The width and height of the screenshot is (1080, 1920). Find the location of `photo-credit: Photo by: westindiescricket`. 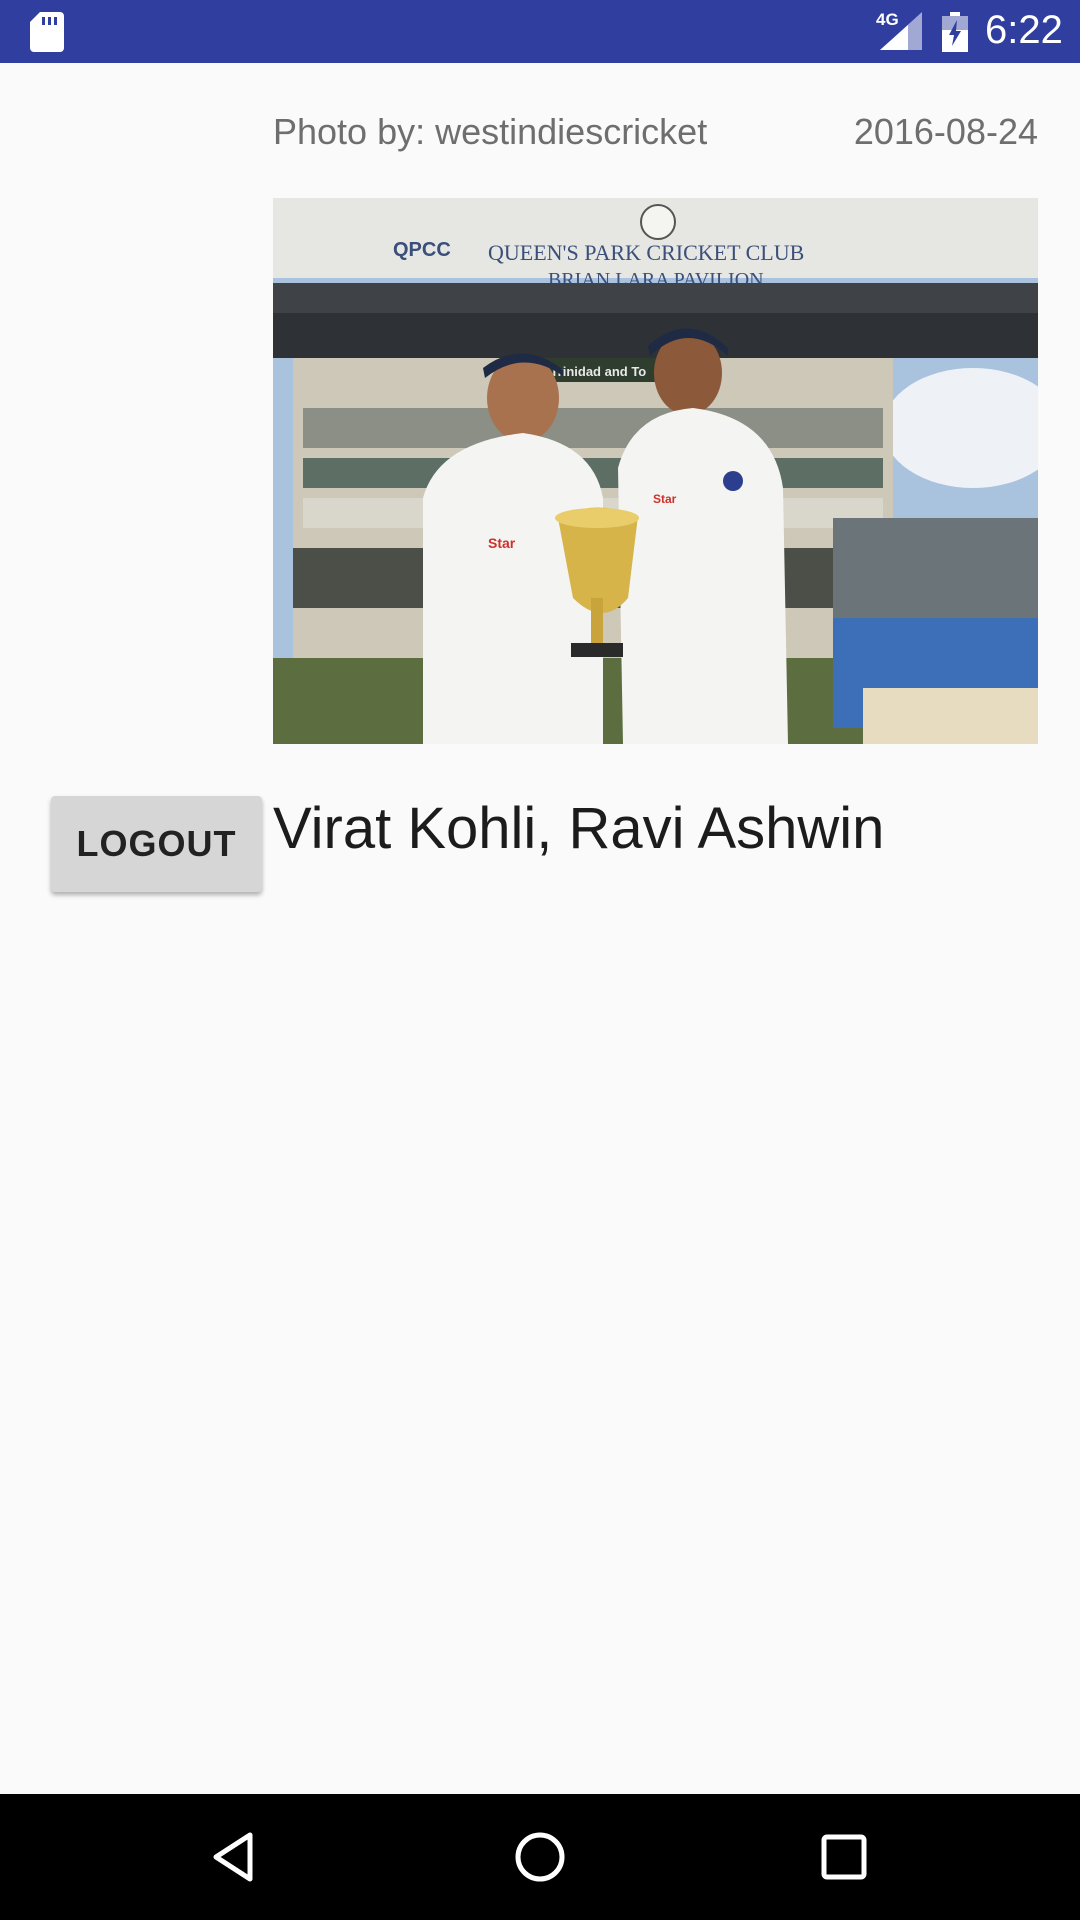

photo-credit: Photo by: westindiescricket is located at coordinates (490, 131).